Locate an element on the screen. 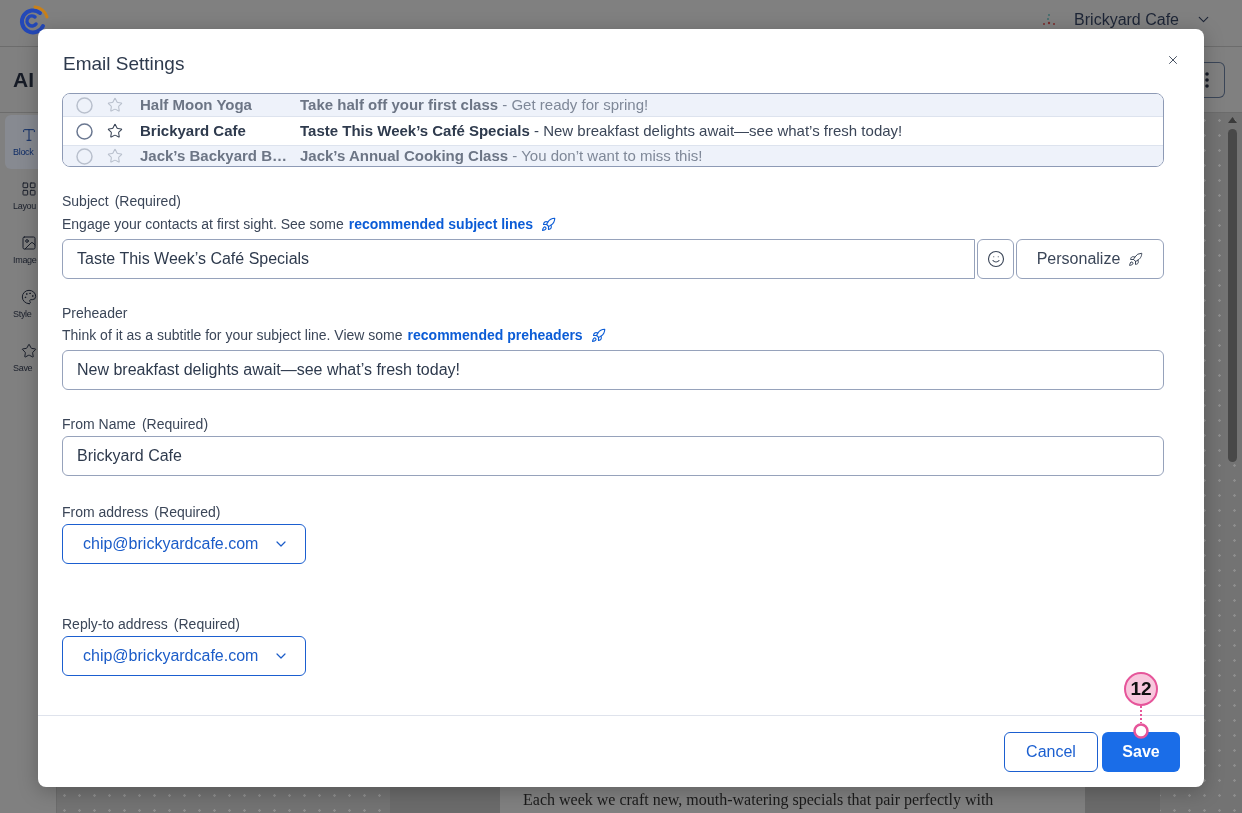  emoji-button is located at coordinates (995, 259).